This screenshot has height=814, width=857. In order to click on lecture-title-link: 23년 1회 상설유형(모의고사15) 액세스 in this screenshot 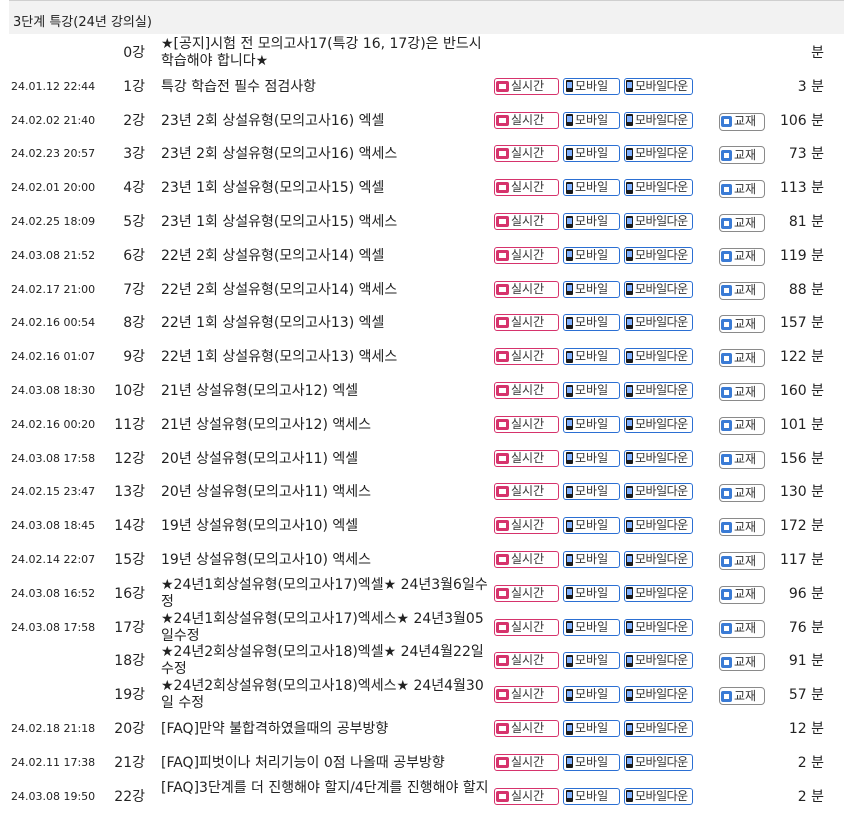, I will do `click(327, 222)`.